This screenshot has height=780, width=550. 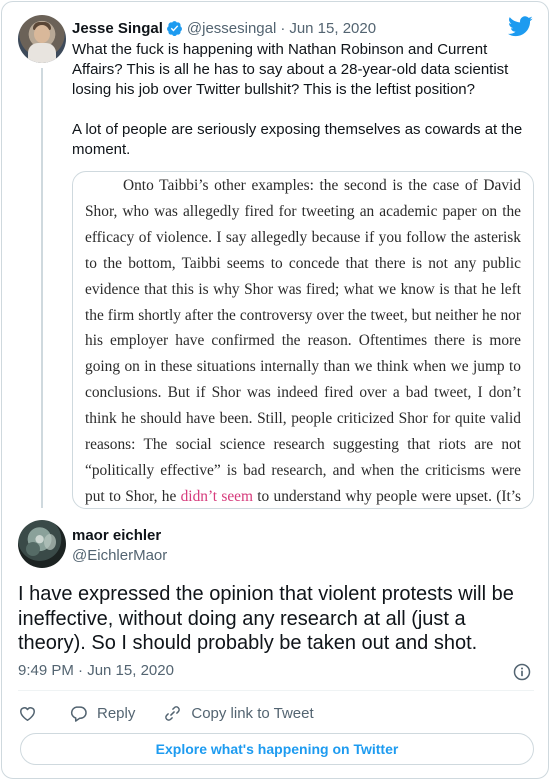 I want to click on quoted-tweet-date: Jun 15, 2020, so click(x=332, y=28).